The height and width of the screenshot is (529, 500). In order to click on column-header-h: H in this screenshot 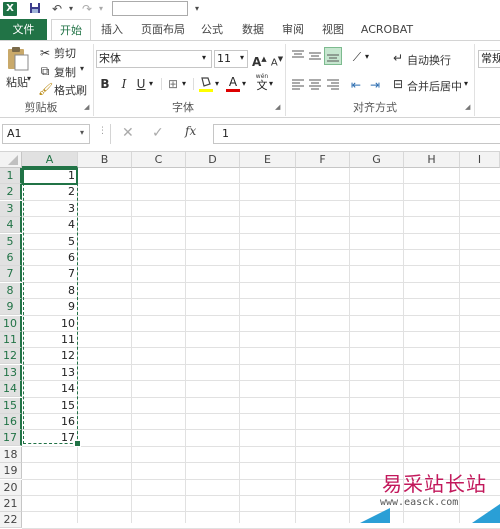, I will do `click(432, 160)`.